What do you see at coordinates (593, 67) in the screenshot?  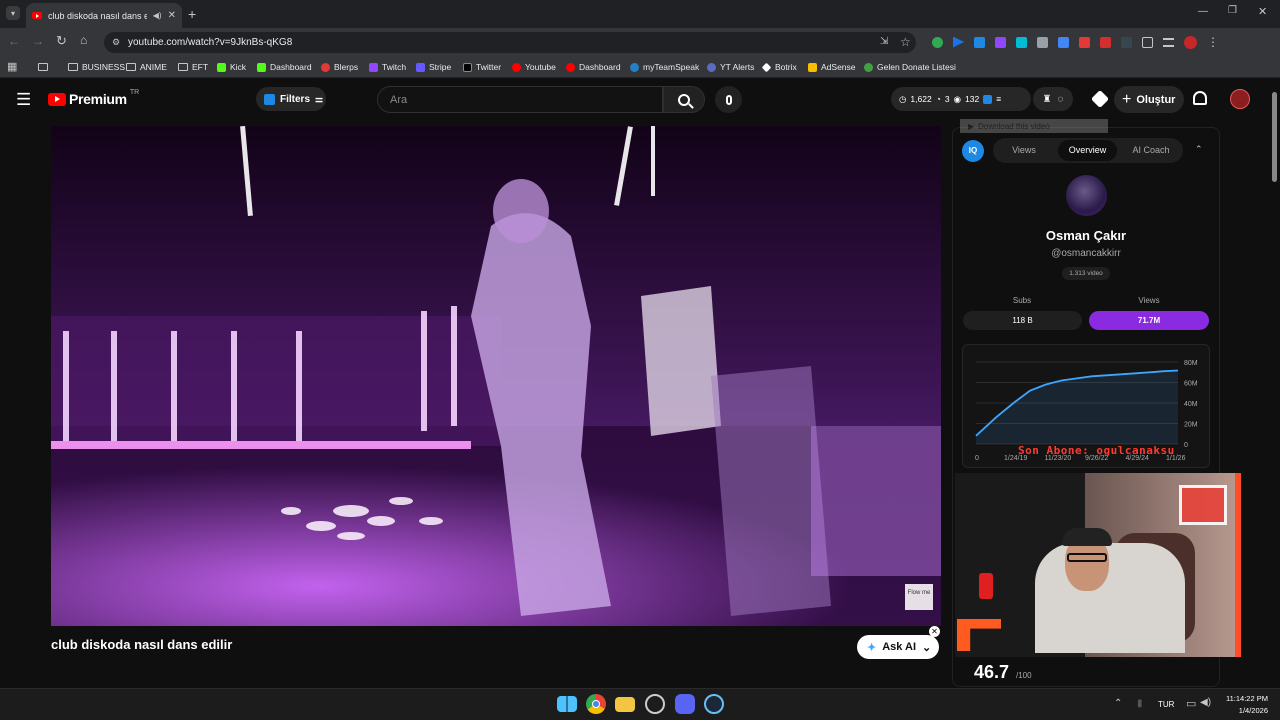 I see `bookmark-dashboard-2: Dashboard` at bounding box center [593, 67].